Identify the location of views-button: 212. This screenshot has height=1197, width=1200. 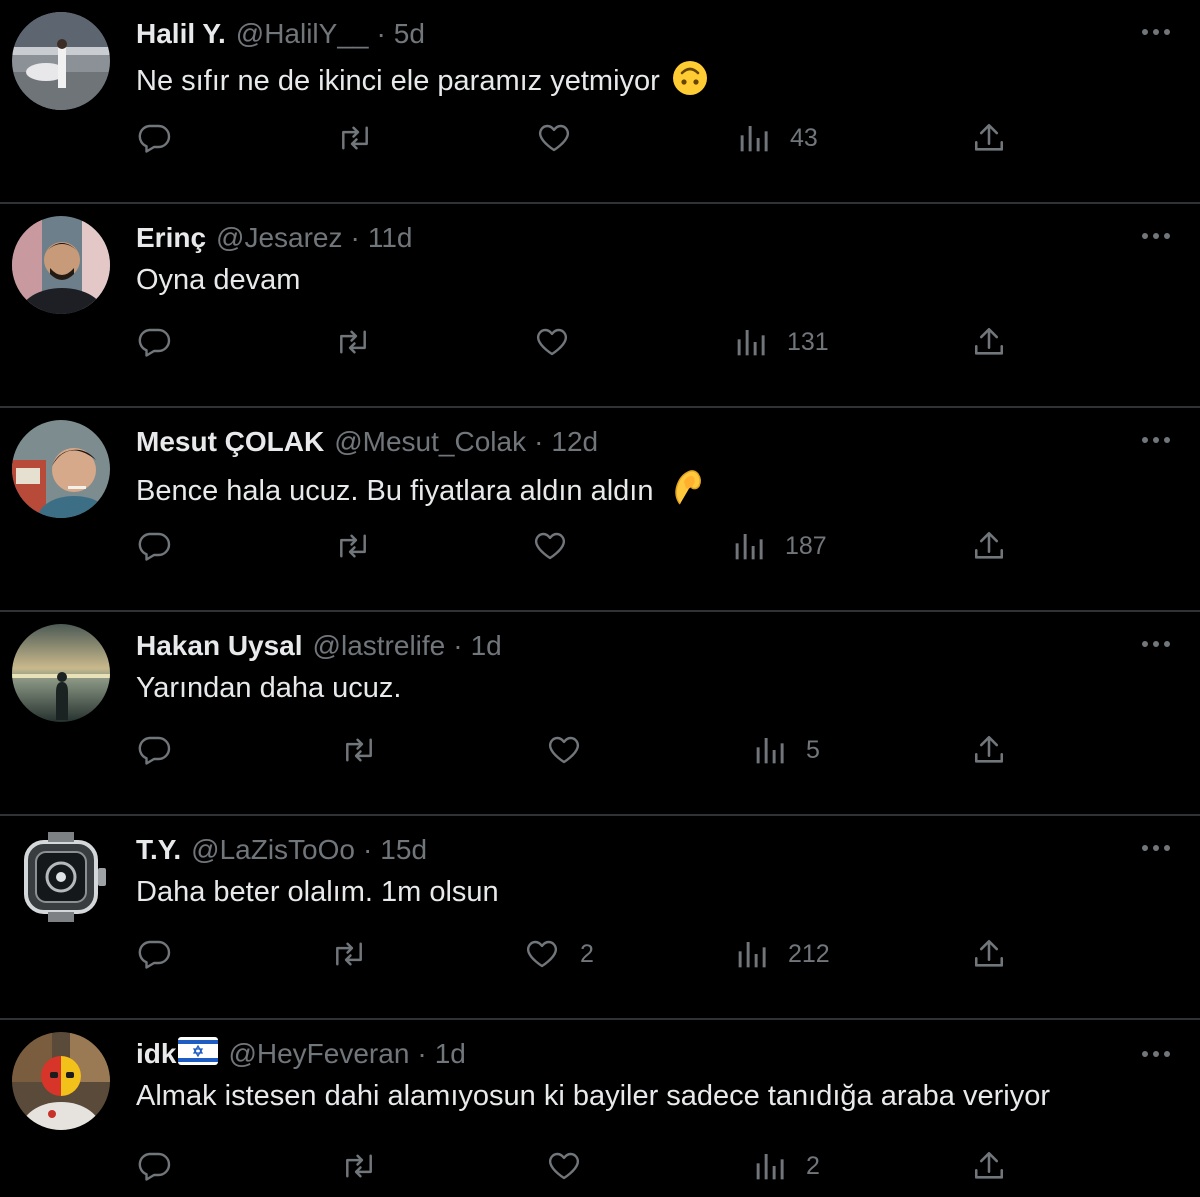
(783, 954).